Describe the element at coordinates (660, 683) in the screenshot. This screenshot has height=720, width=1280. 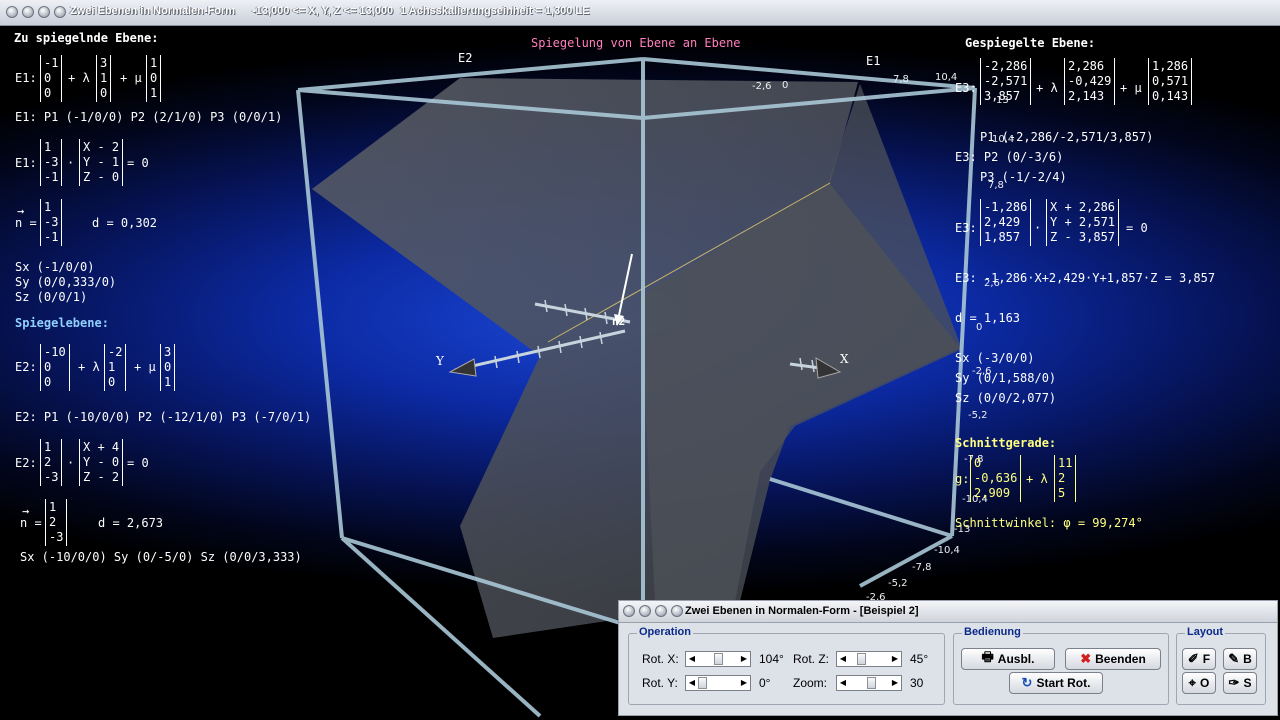
I see `rot-y-label: Rot. Y:` at that location.